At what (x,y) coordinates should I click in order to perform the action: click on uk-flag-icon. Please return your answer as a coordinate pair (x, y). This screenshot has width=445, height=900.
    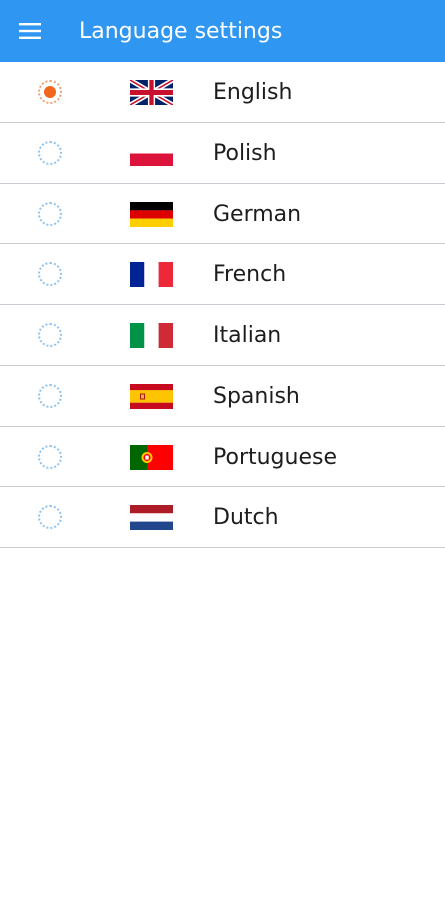
    Looking at the image, I should click on (151, 92).